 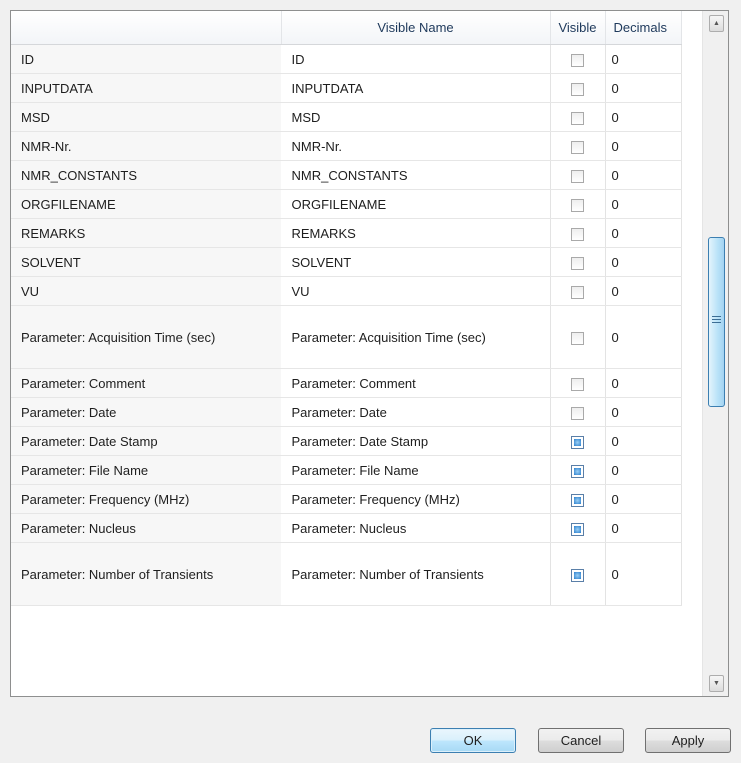 What do you see at coordinates (415, 499) in the screenshot?
I see `visible-name-cell: Parameter: Frequency (MHz)` at bounding box center [415, 499].